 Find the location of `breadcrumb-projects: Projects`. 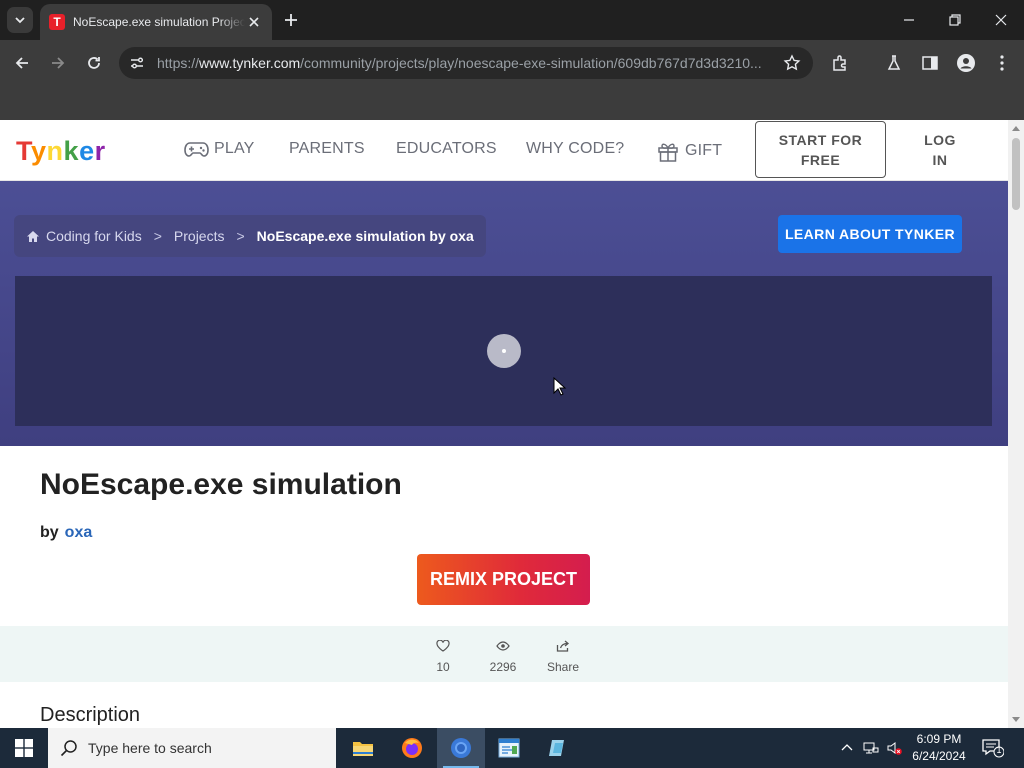

breadcrumb-projects: Projects is located at coordinates (199, 236).